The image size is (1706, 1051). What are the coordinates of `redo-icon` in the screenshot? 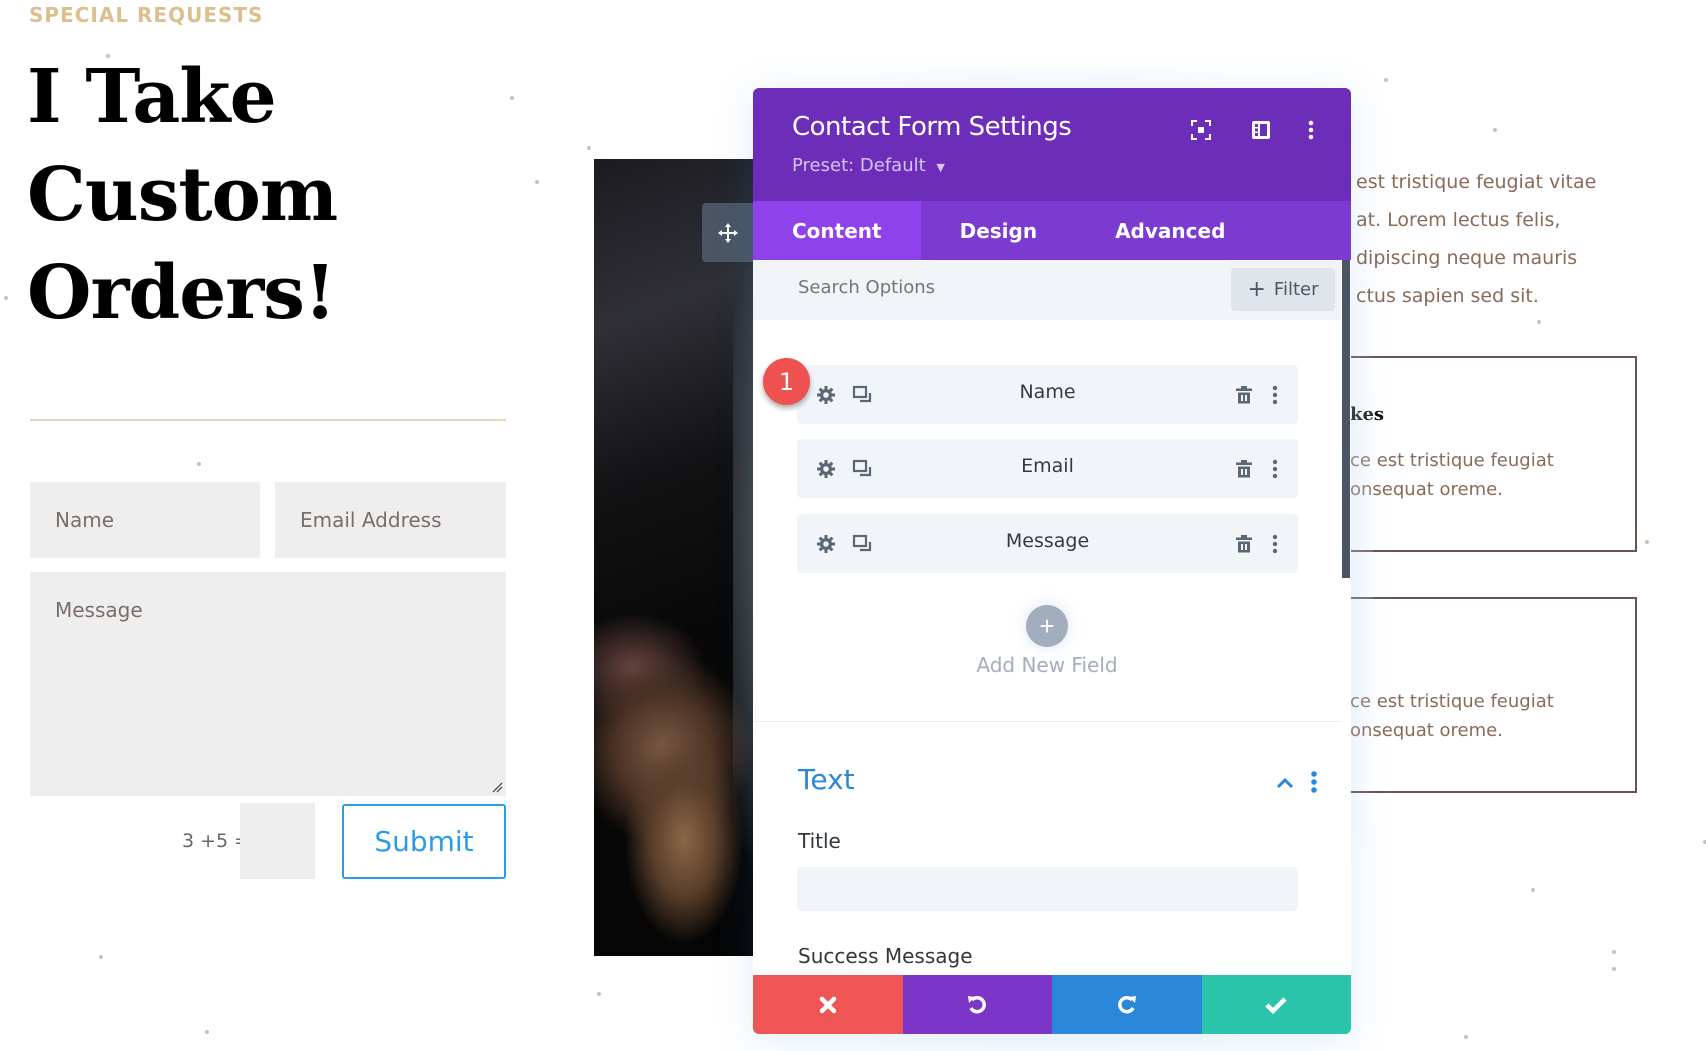 It's located at (1126, 1004).